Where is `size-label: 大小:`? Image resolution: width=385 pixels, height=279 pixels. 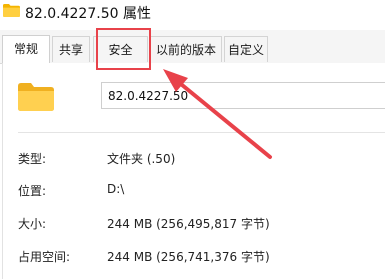
size-label: 大小: is located at coordinates (32, 224).